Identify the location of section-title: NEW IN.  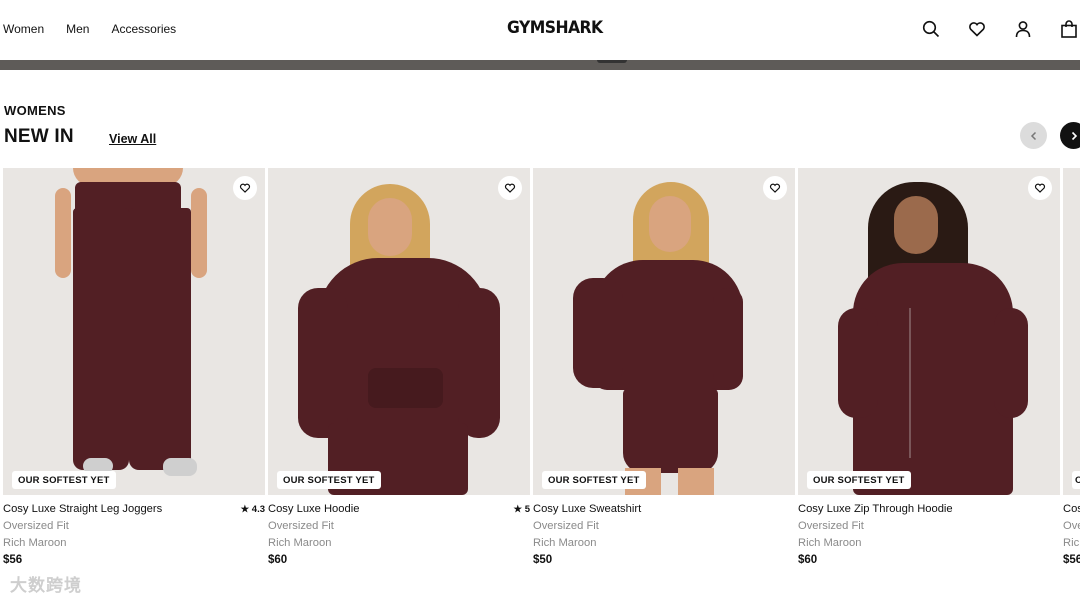
(39, 136).